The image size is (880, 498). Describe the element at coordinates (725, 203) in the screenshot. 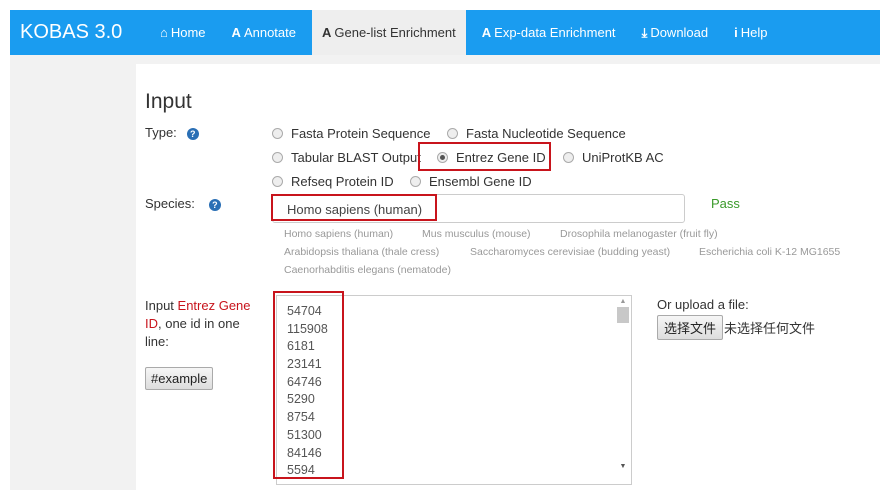

I see `species-status: Pass` at that location.